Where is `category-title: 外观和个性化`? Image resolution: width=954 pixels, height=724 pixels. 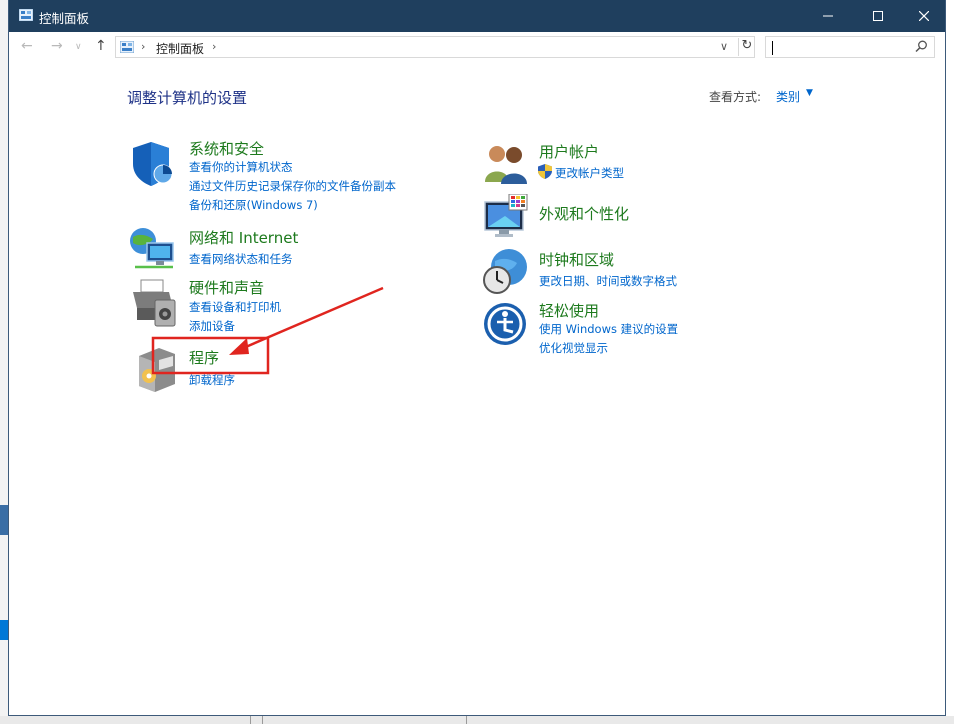
category-title: 外观和个性化 is located at coordinates (584, 213).